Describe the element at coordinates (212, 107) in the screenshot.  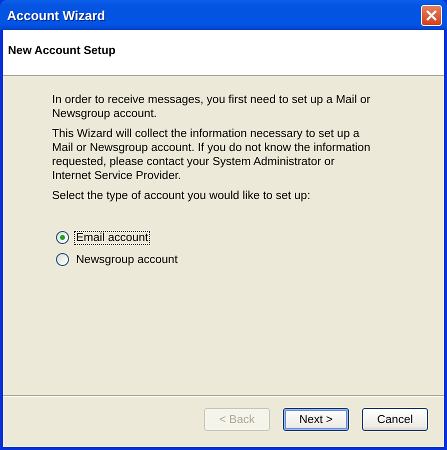
I see `instruction-text: In order to receive messages, you first need to set up a Mail or Newsgroup account.` at that location.